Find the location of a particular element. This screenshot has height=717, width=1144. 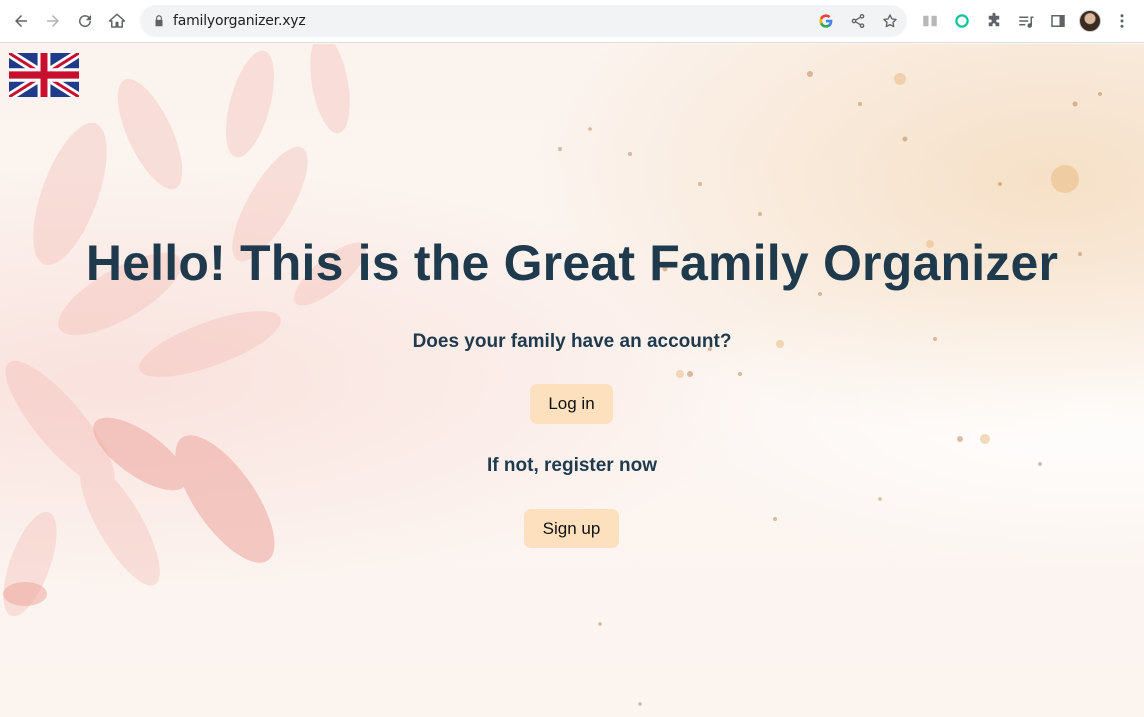

account-question: Does your family have an account? is located at coordinates (572, 341).